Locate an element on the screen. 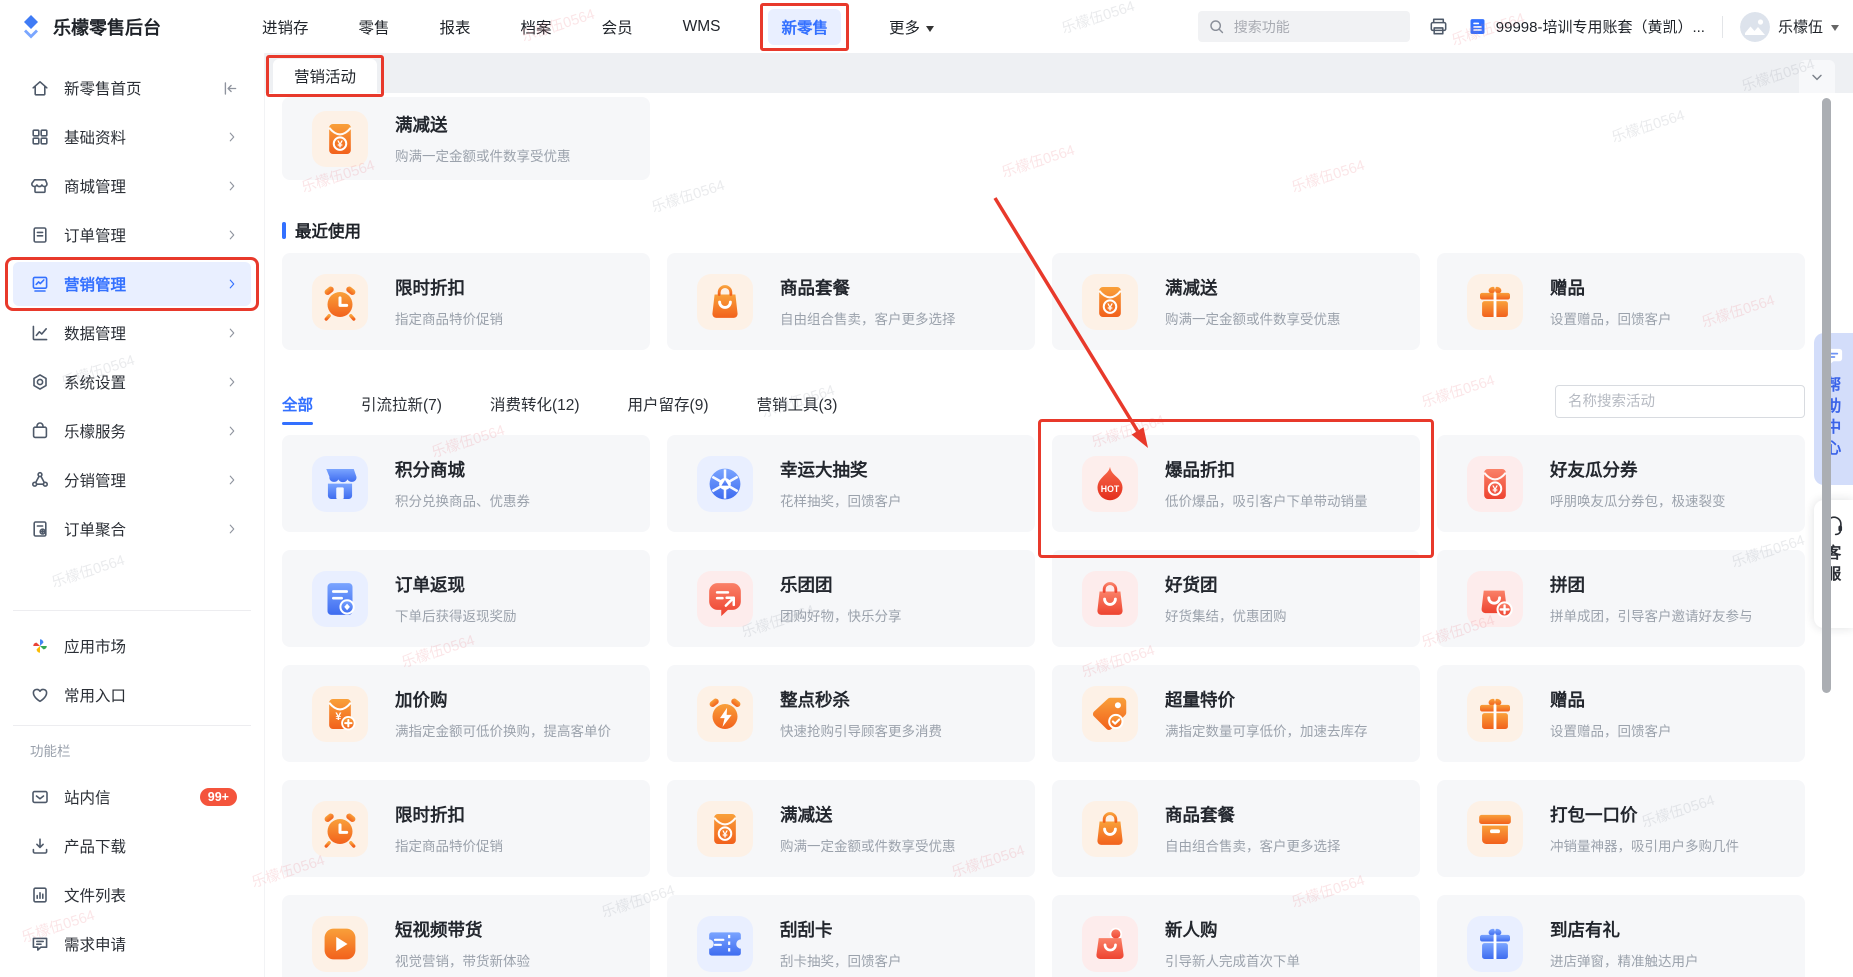 The height and width of the screenshot is (977, 1853). activity-card-top-满减送: ¥ 满减送 购满一定金额或件数享受优惠 is located at coordinates (466, 138).